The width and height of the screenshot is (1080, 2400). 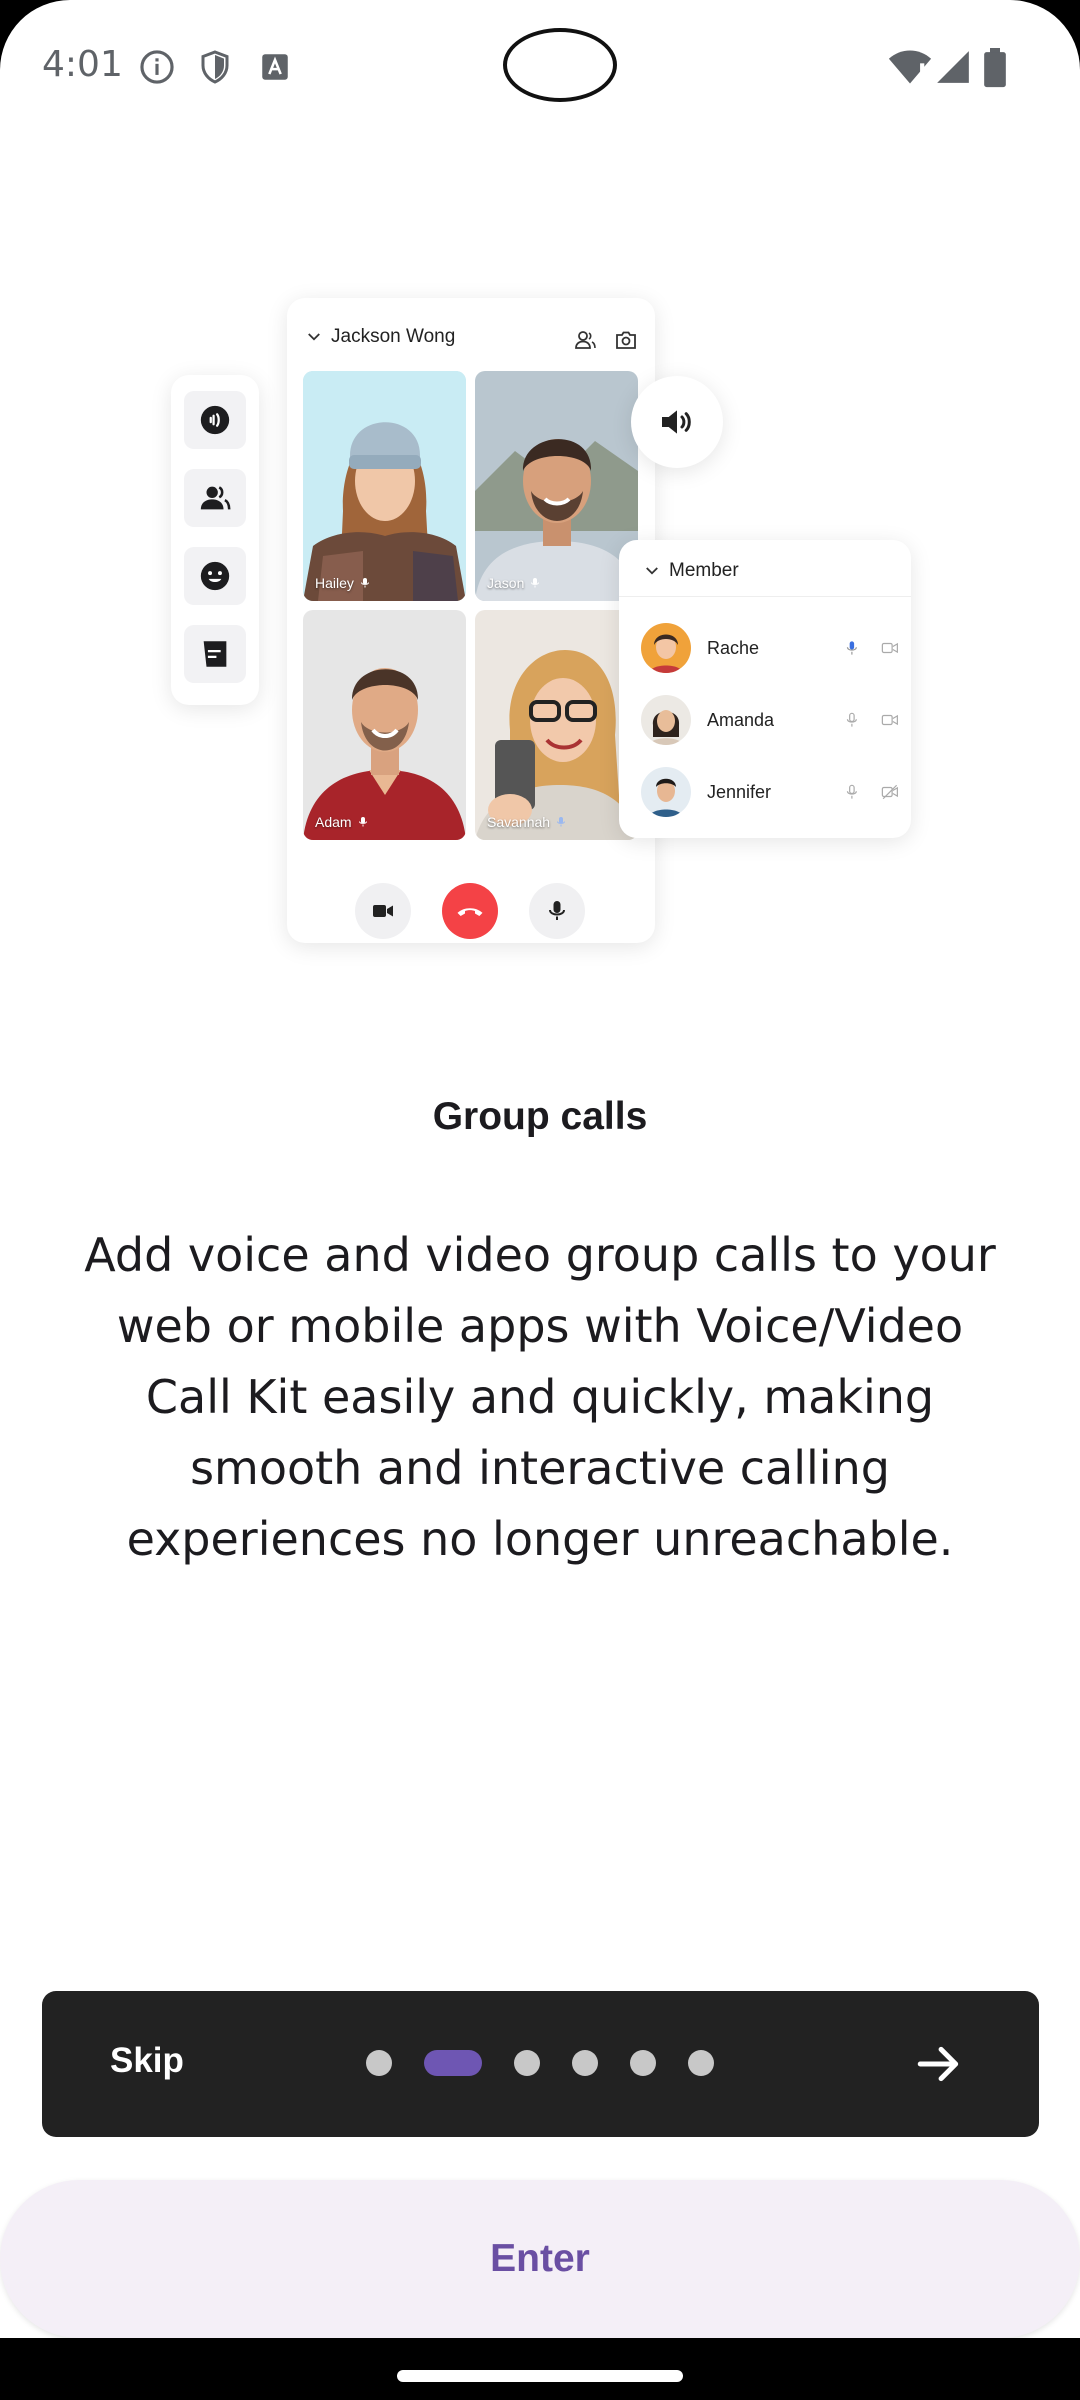 What do you see at coordinates (506, 583) in the screenshot?
I see `participant-name: Jason` at bounding box center [506, 583].